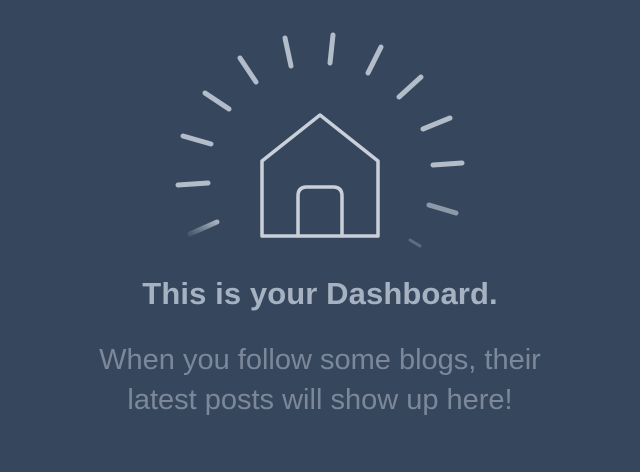 The image size is (640, 472). What do you see at coordinates (320, 293) in the screenshot?
I see `dashboard-title: This is your Dashboard.` at bounding box center [320, 293].